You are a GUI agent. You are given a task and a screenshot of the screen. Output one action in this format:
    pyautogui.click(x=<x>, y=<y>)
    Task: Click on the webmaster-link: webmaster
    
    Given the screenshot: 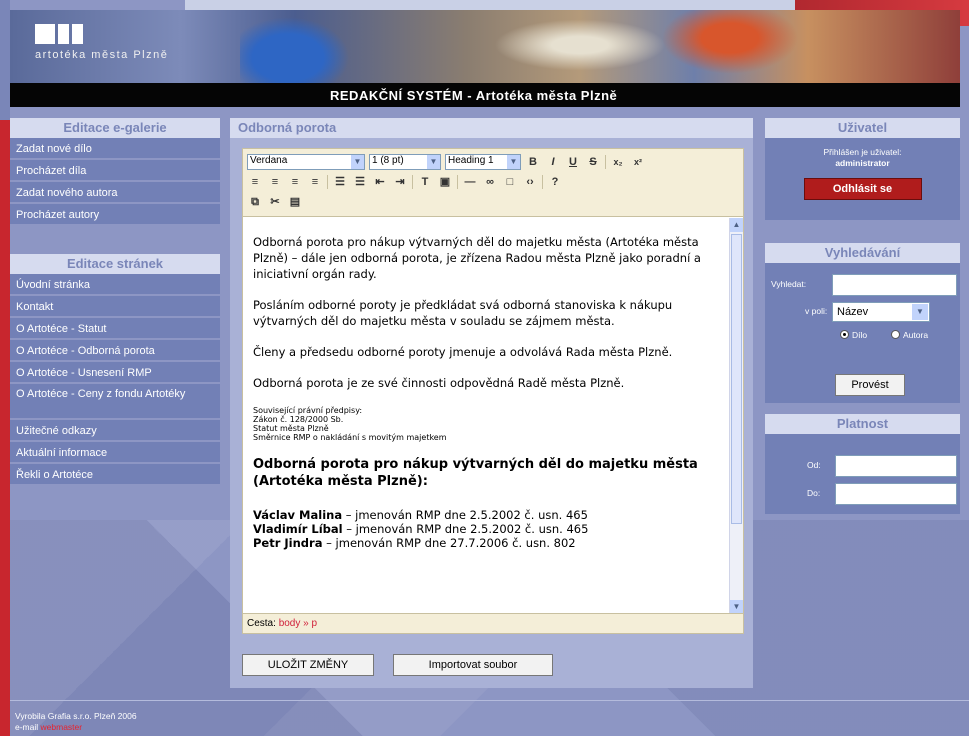 What is the action you would take?
    pyautogui.click(x=62, y=727)
    